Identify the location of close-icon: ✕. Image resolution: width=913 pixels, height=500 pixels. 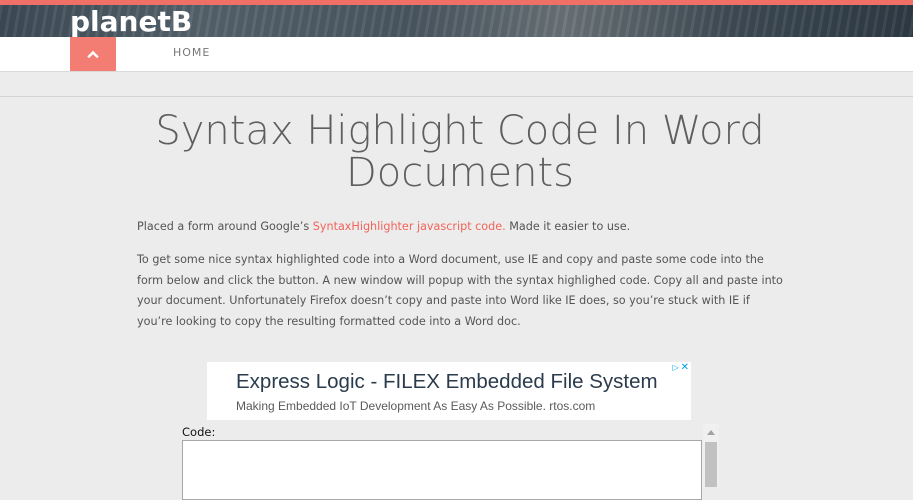
(685, 368).